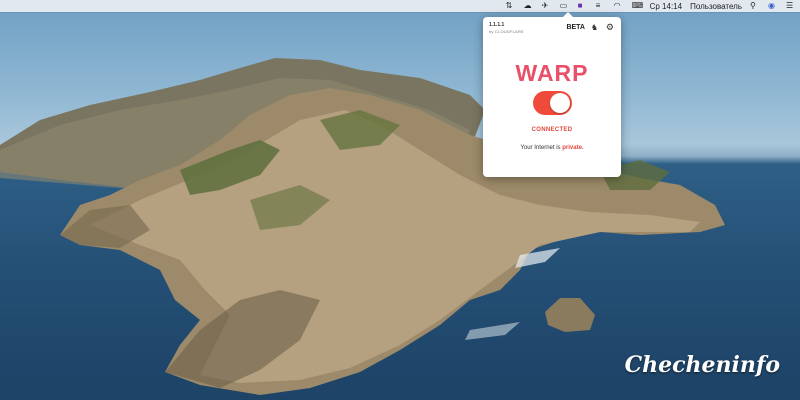  What do you see at coordinates (497, 25) in the screenshot?
I see `app-version: 1.1.1.1` at bounding box center [497, 25].